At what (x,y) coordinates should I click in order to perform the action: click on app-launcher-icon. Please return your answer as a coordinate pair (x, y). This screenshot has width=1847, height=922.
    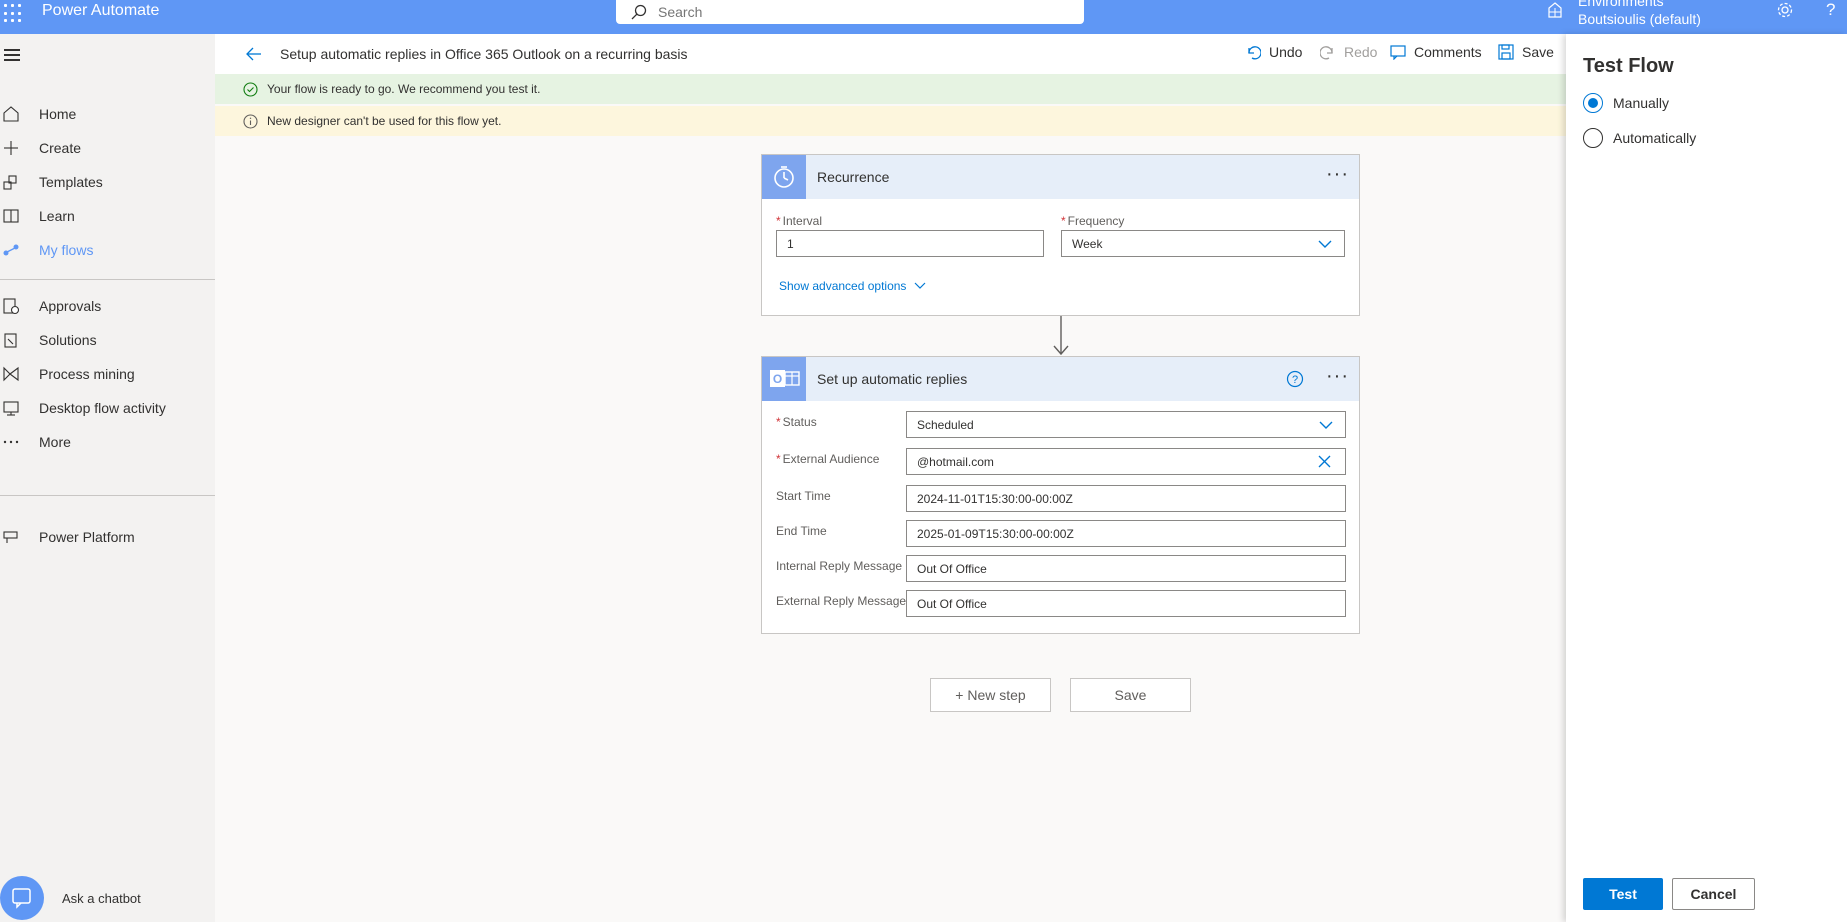
    Looking at the image, I should click on (13, 13).